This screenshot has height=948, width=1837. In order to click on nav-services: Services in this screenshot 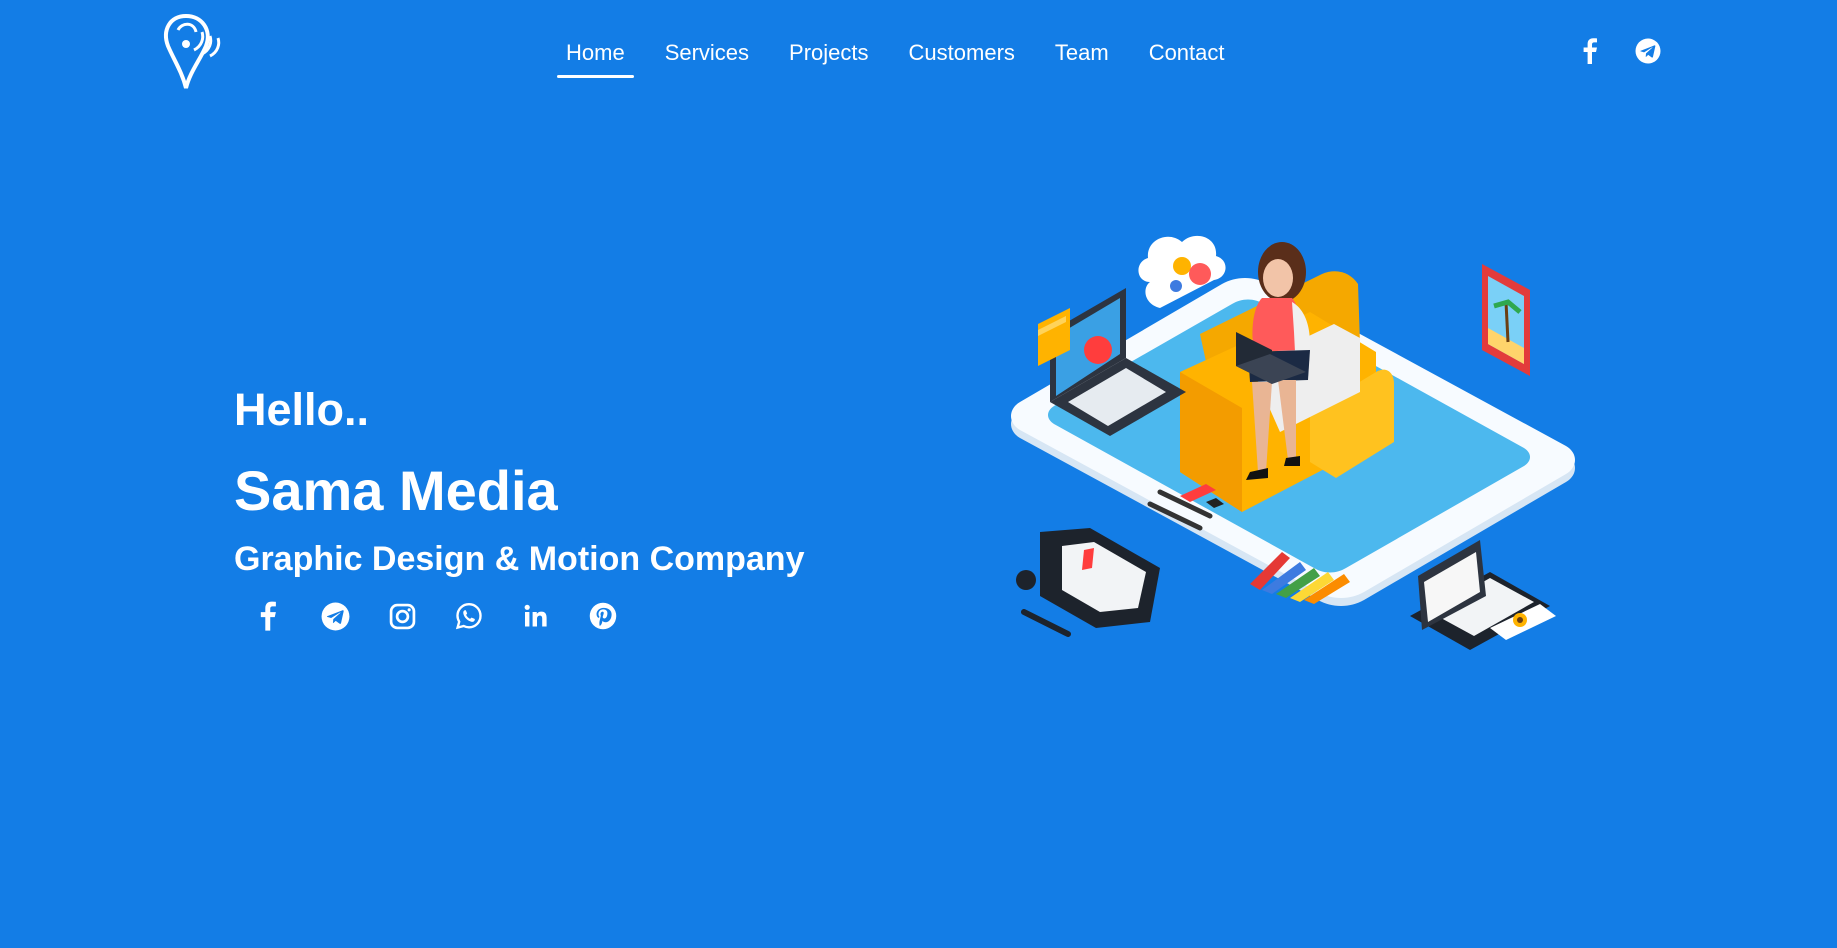, I will do `click(707, 57)`.